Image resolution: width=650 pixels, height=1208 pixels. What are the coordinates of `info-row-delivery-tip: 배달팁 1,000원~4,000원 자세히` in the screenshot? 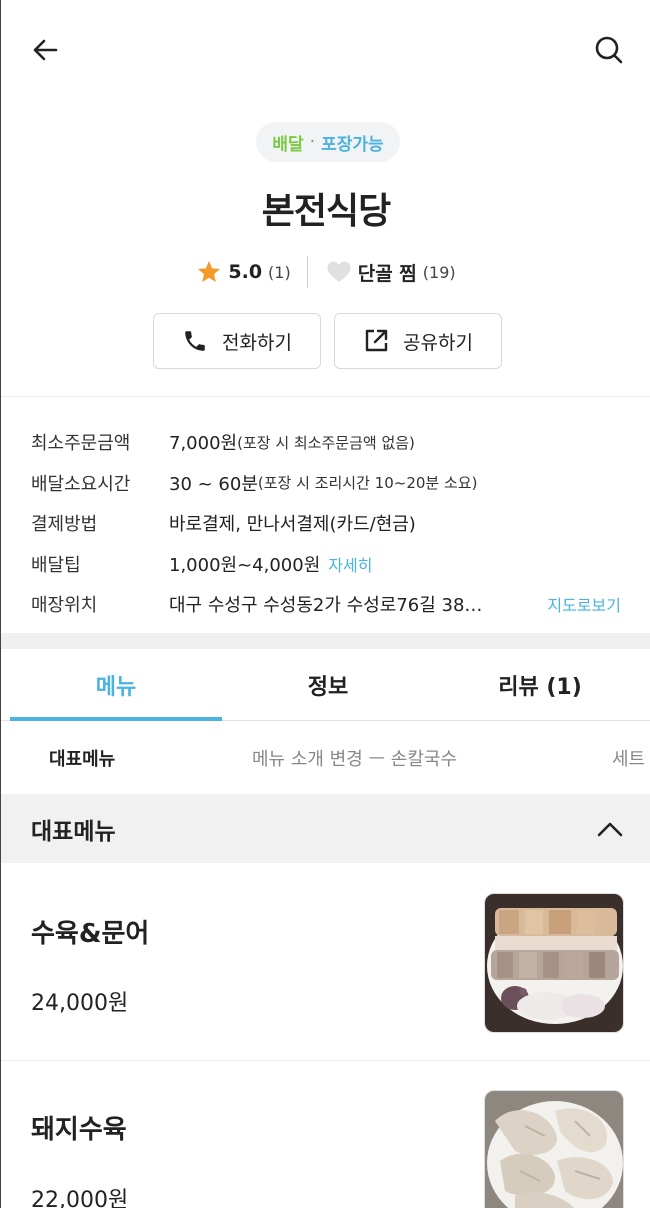 It's located at (336, 564).